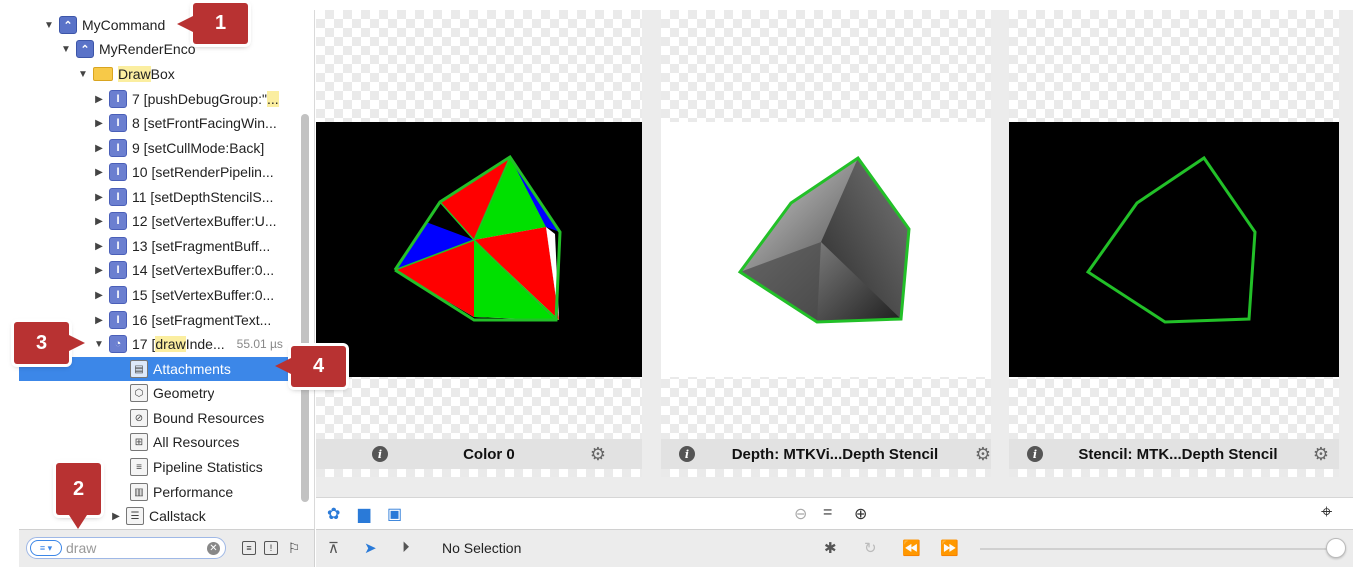  Describe the element at coordinates (177, 516) in the screenshot. I see `row-label: Callstack` at that location.